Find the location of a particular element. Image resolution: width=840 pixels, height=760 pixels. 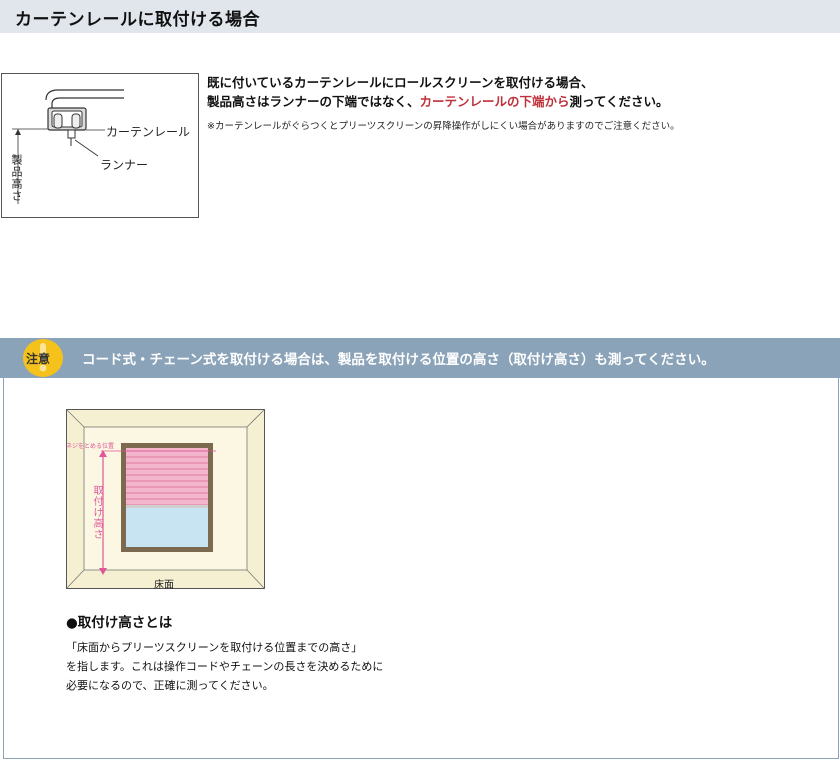

definition-line-1: 「床面からプリーツスクリーンを取付ける位置までの高さ」 is located at coordinates (214, 647).